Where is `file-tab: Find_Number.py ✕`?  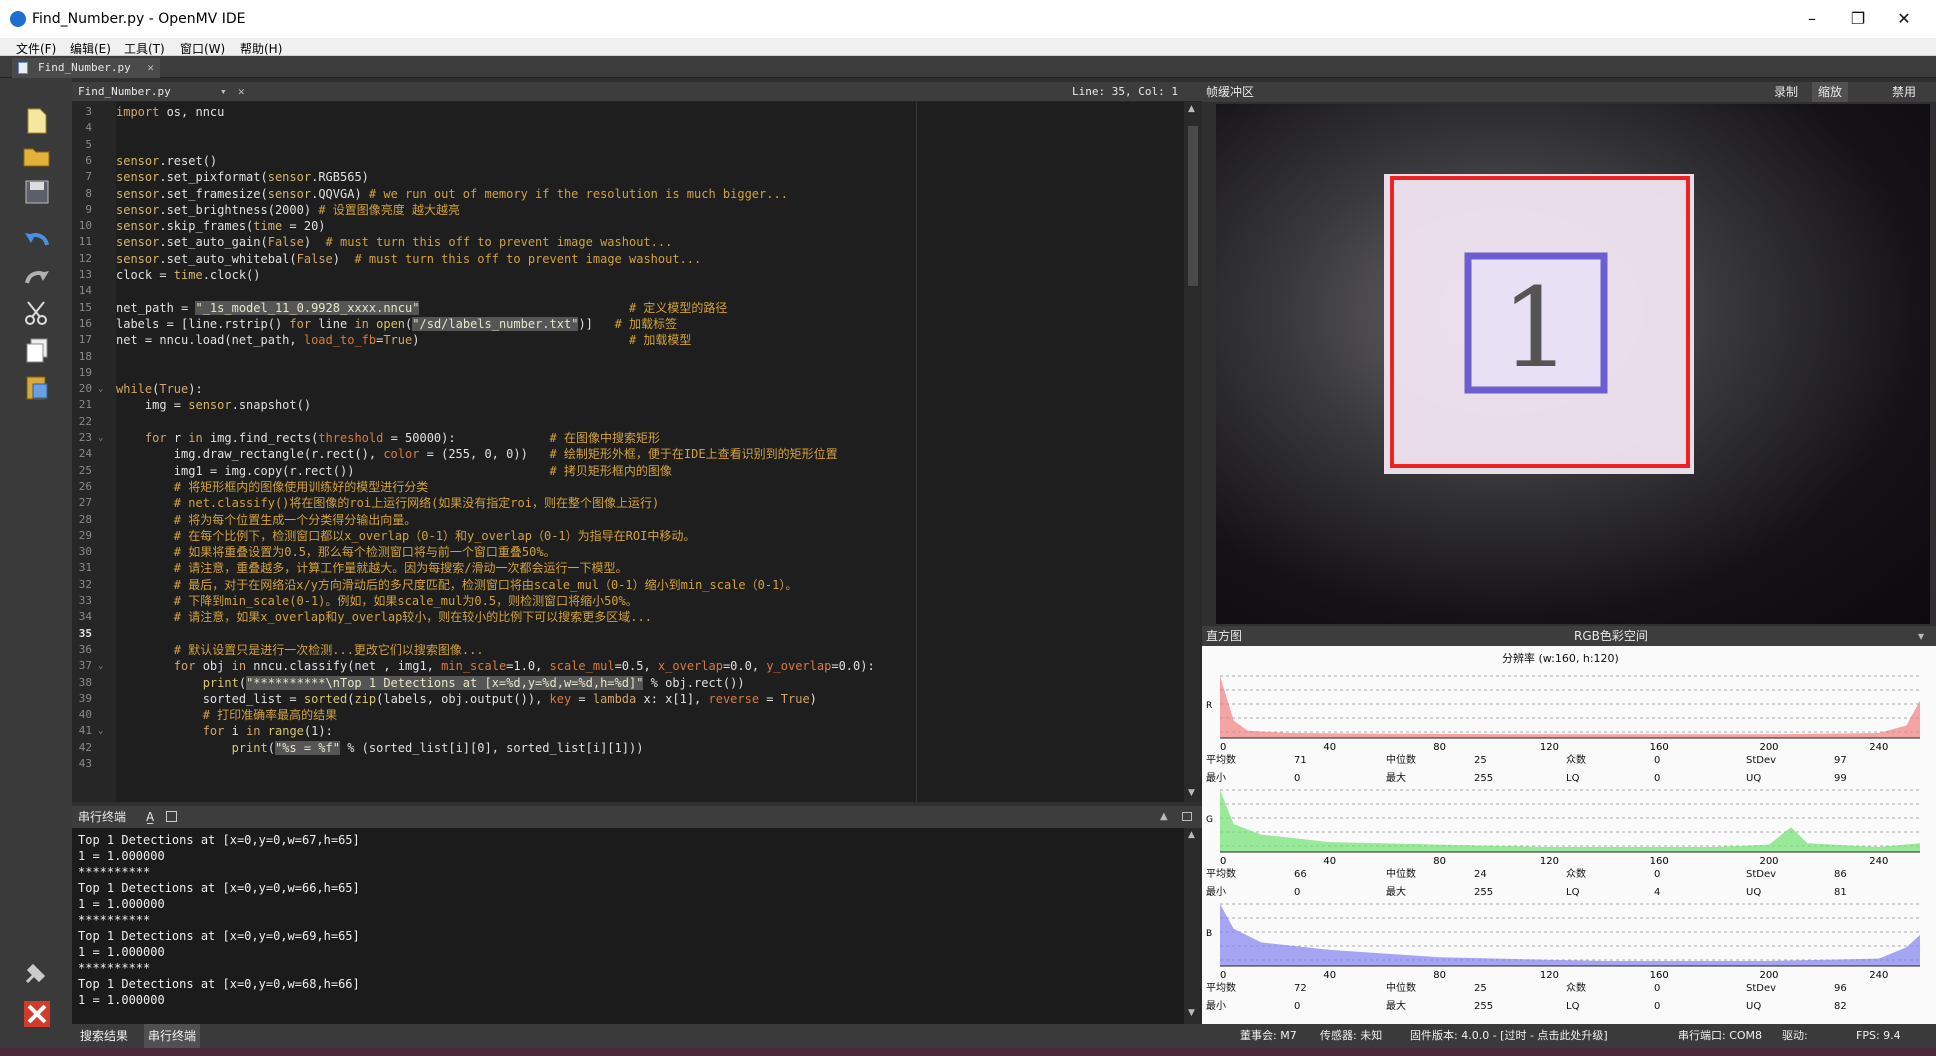 file-tab: Find_Number.py ✕ is located at coordinates (86, 68).